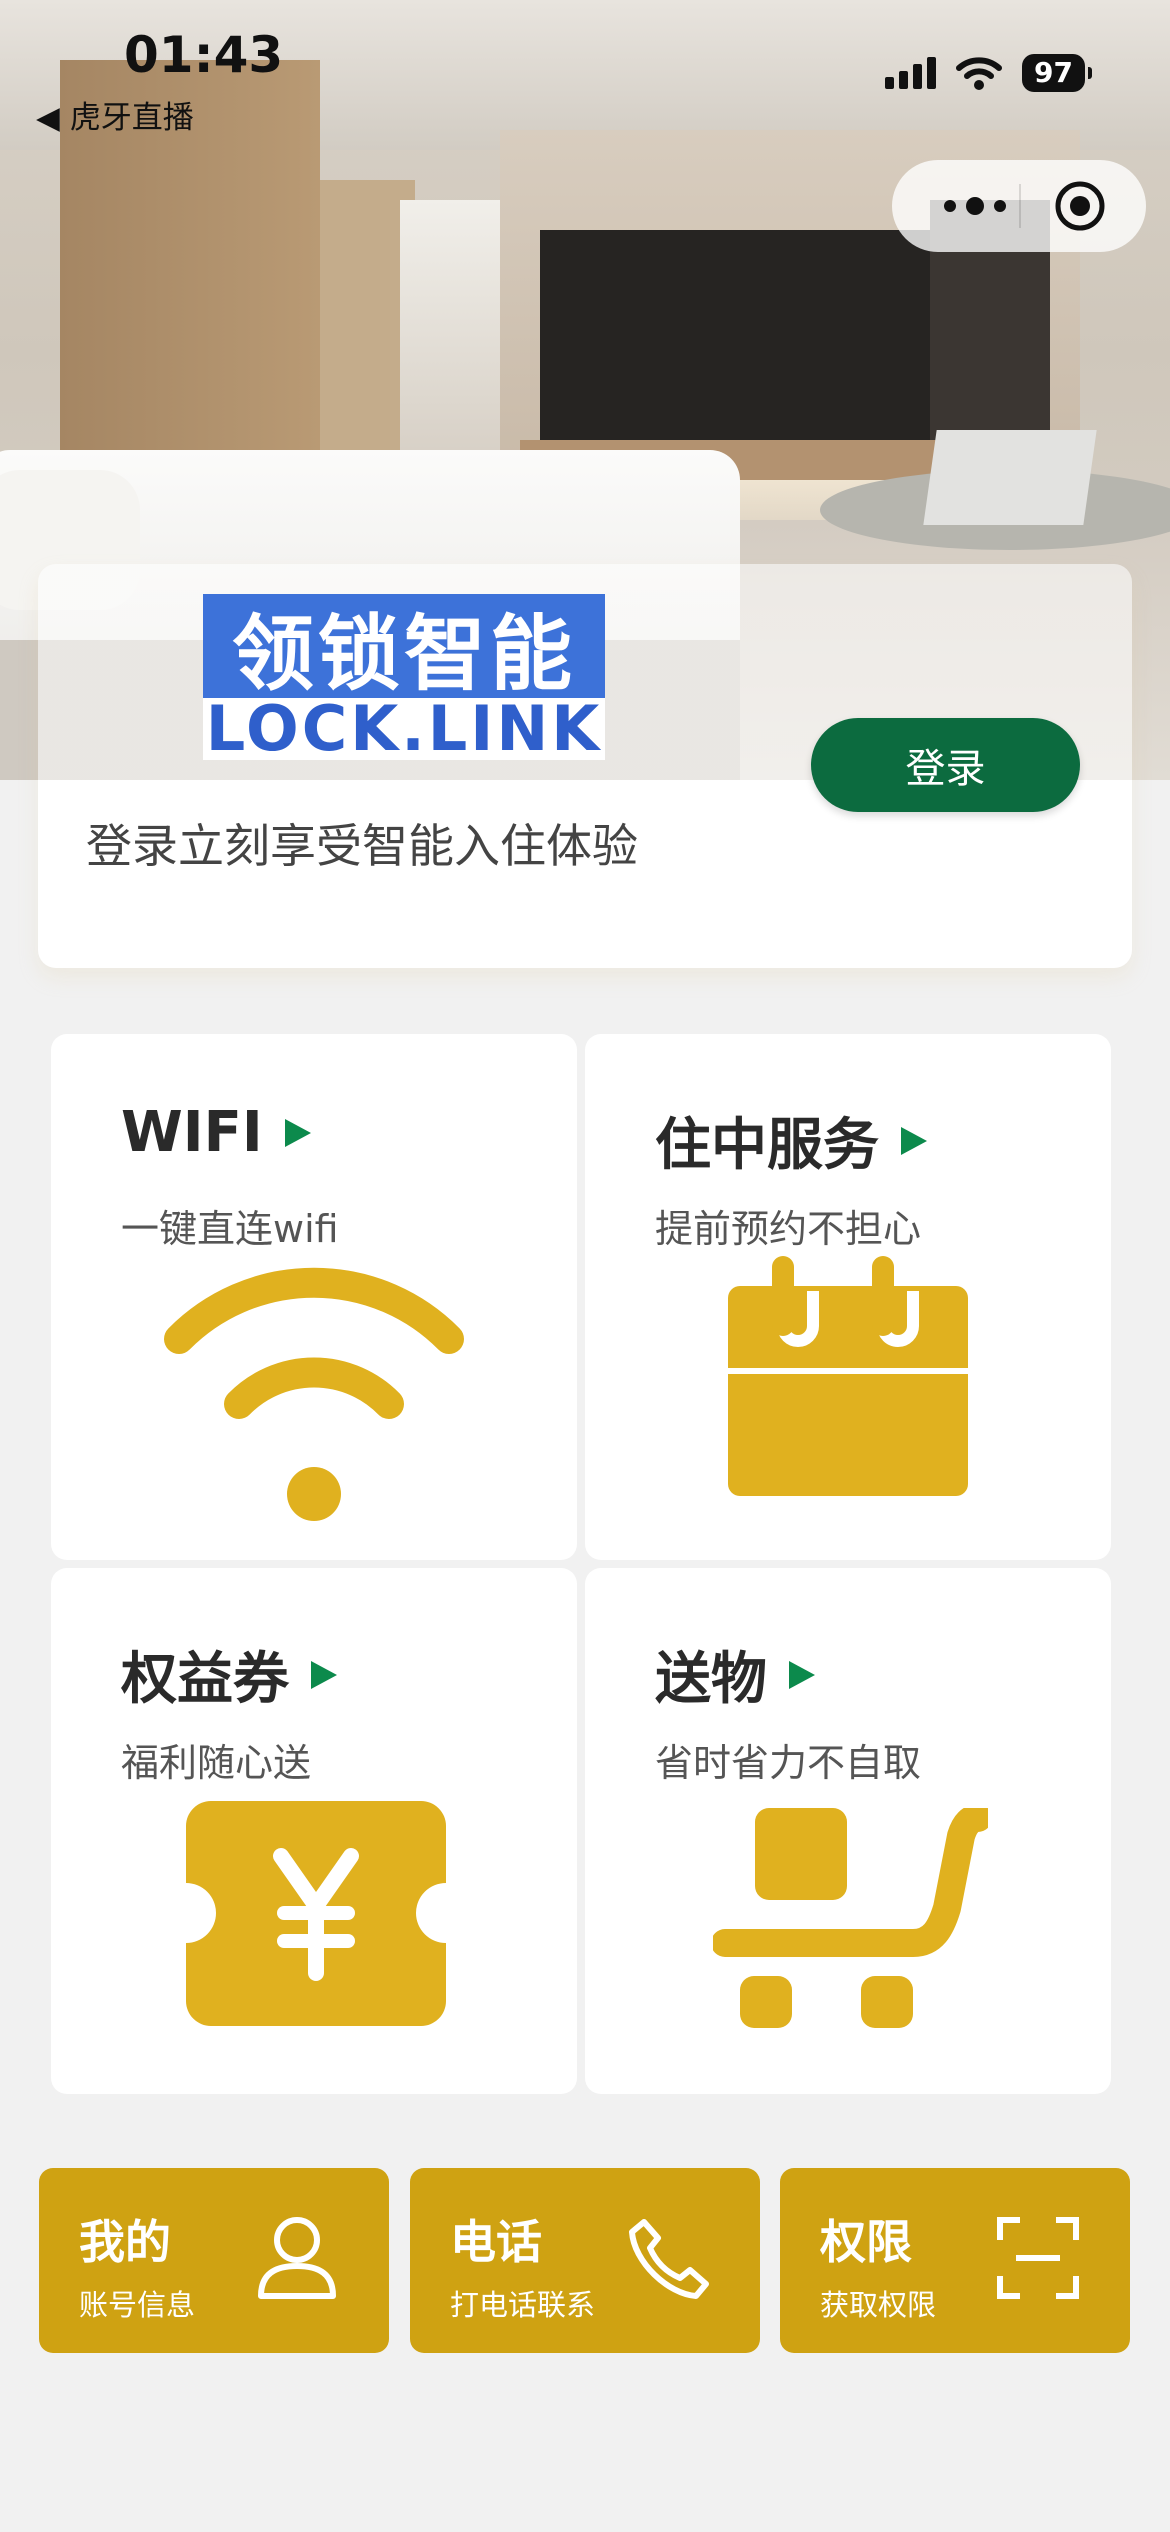 This screenshot has height=2532, width=1170. I want to click on card-title: WIFI, so click(216, 1132).